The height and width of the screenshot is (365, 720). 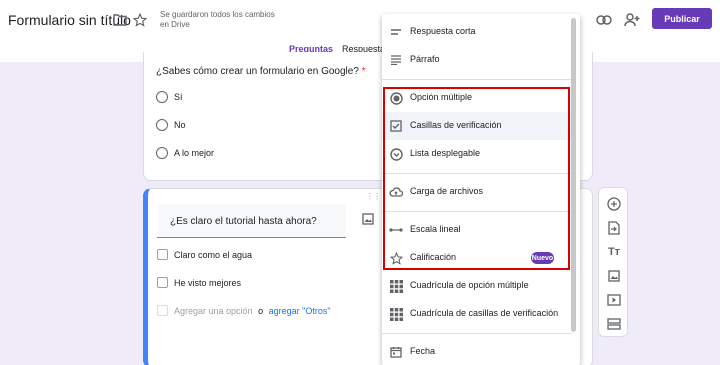 What do you see at coordinates (213, 255) in the screenshot?
I see `option-label: Claro como el agua` at bounding box center [213, 255].